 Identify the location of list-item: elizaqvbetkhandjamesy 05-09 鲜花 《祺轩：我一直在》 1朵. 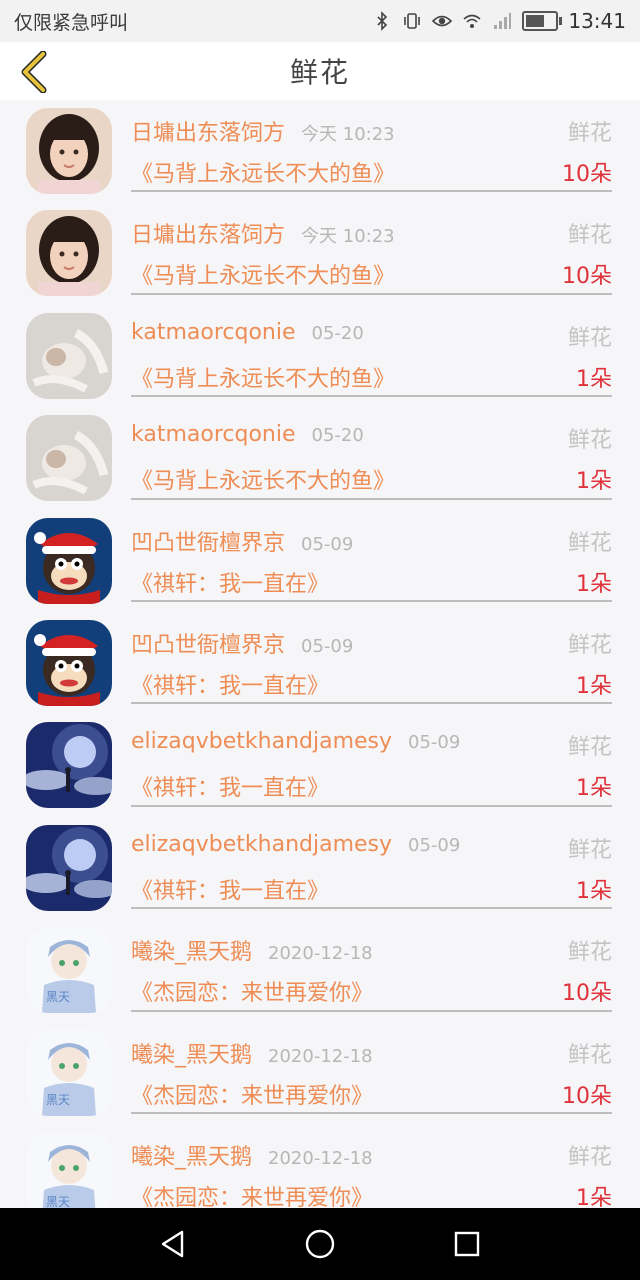
(320, 868).